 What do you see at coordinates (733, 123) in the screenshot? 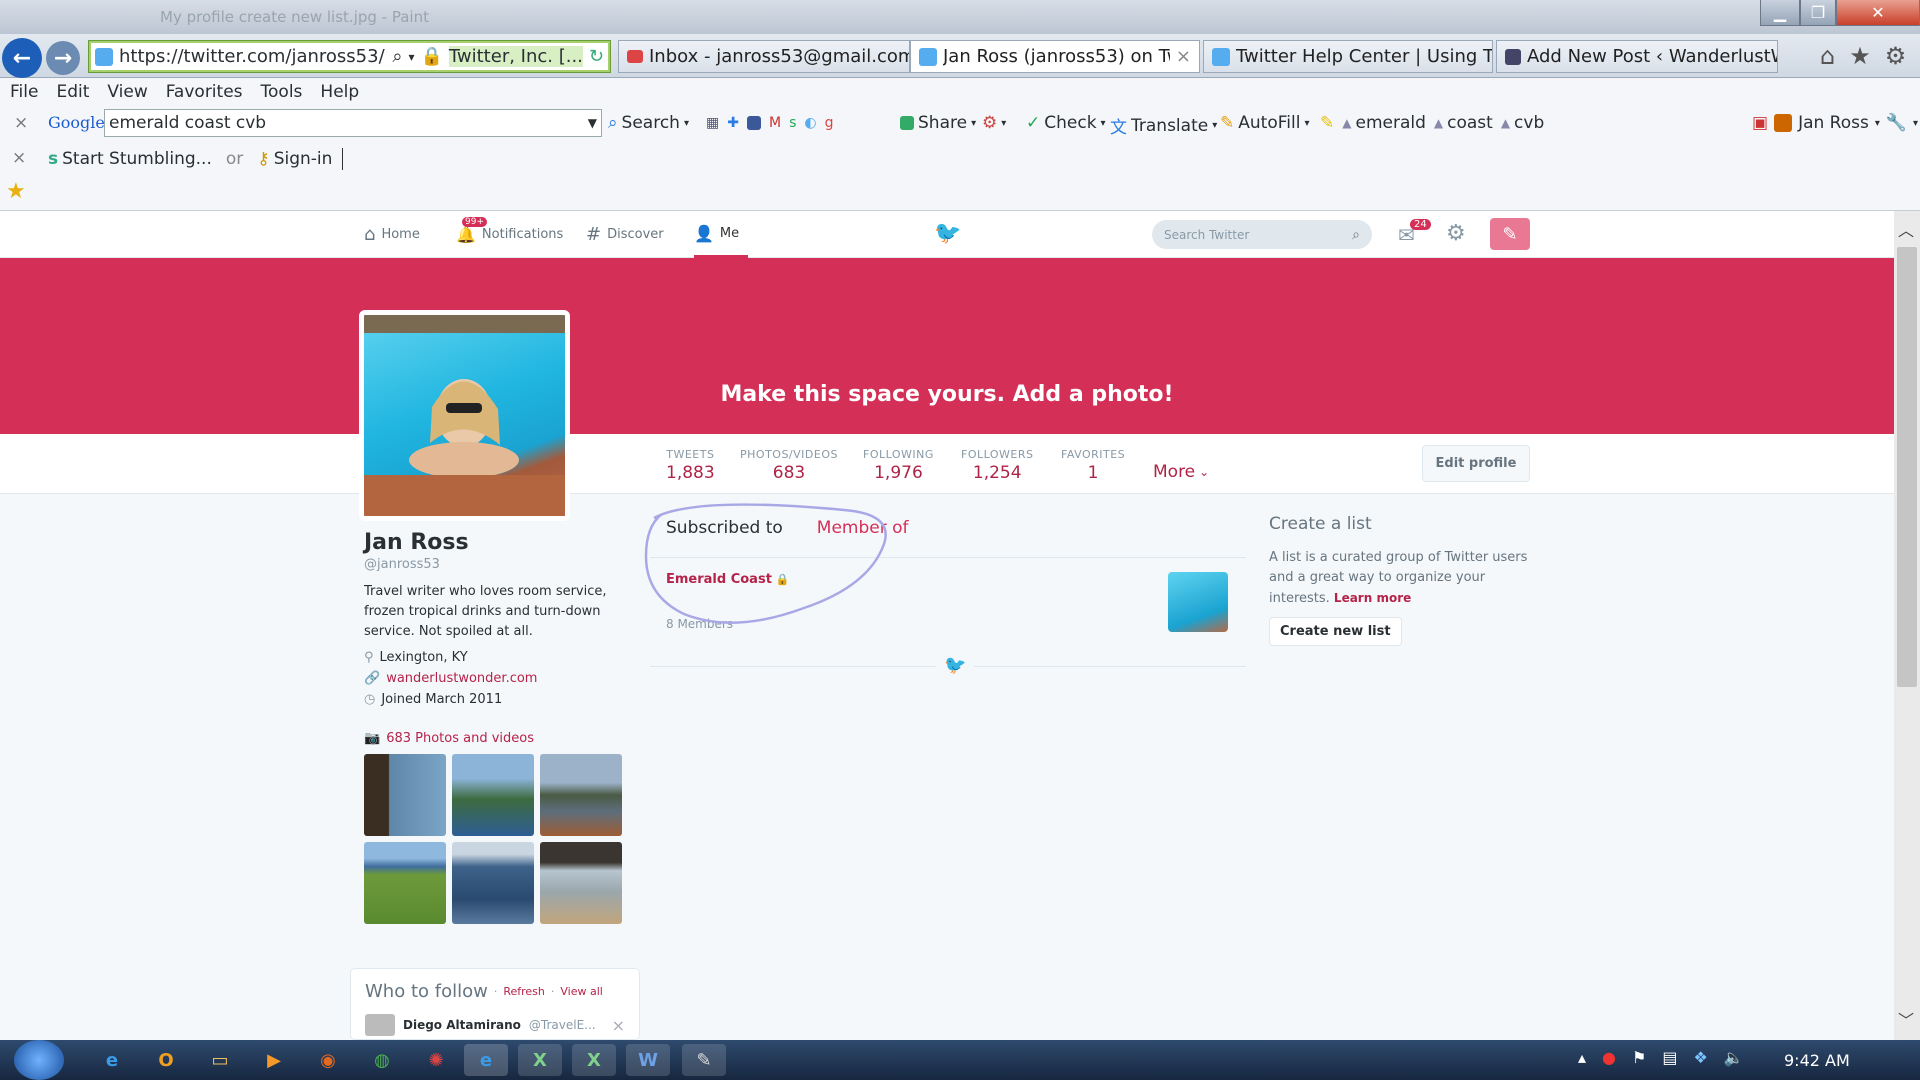
I see `plus-icon: ✚` at bounding box center [733, 123].